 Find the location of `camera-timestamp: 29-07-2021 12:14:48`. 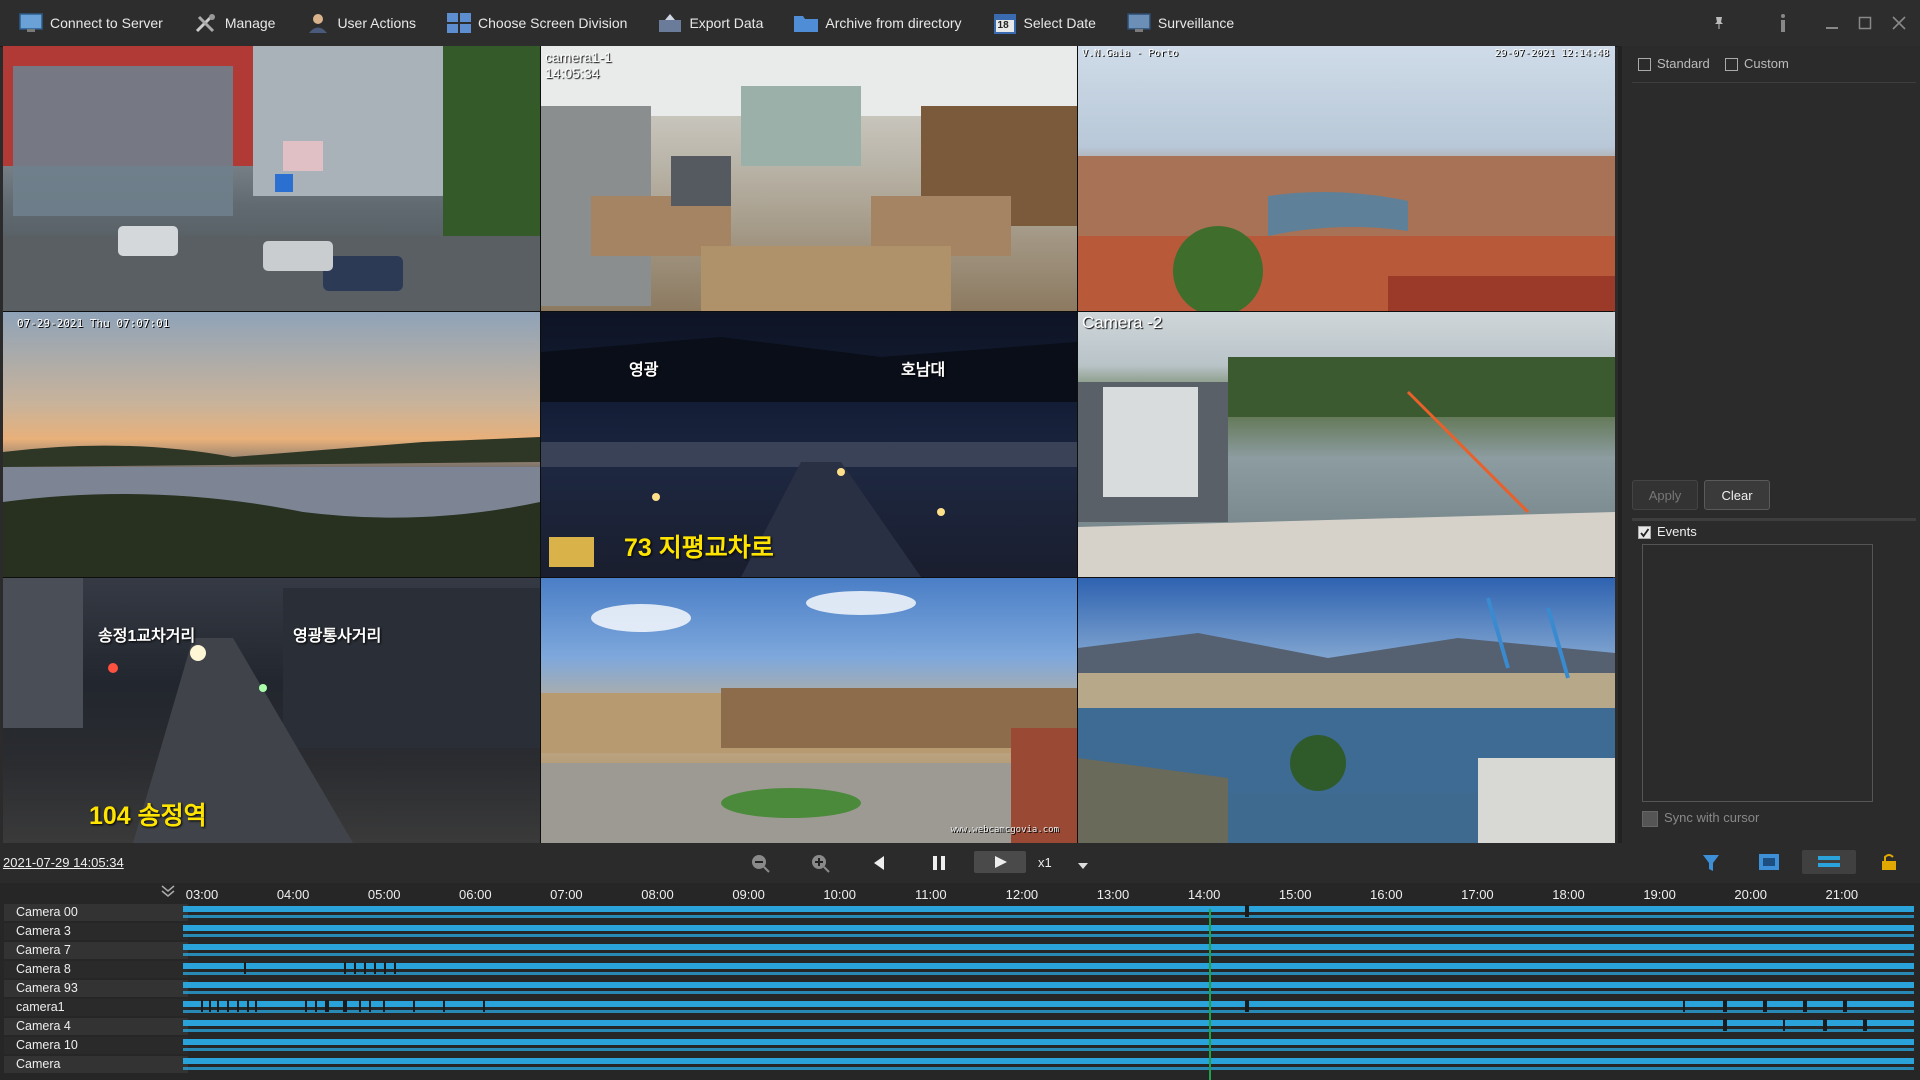

camera-timestamp: 29-07-2021 12:14:48 is located at coordinates (1551, 53).